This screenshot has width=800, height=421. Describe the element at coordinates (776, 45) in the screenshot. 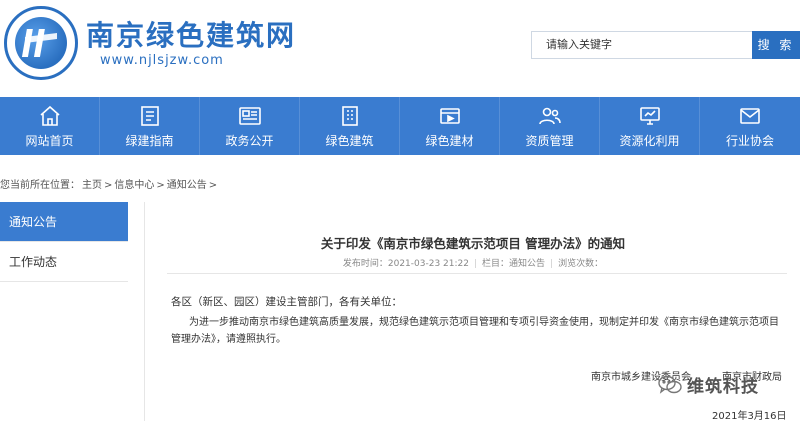

I see `search-button: 搜 索` at that location.